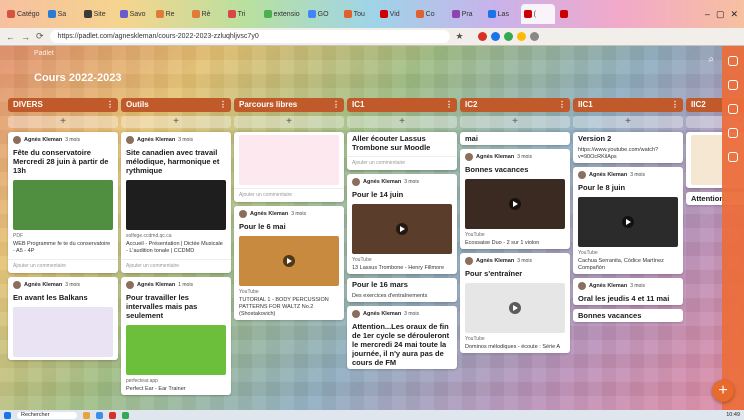 The image size is (744, 420). Describe the element at coordinates (282, 14) in the screenshot. I see `browser-tab: extensio` at that location.